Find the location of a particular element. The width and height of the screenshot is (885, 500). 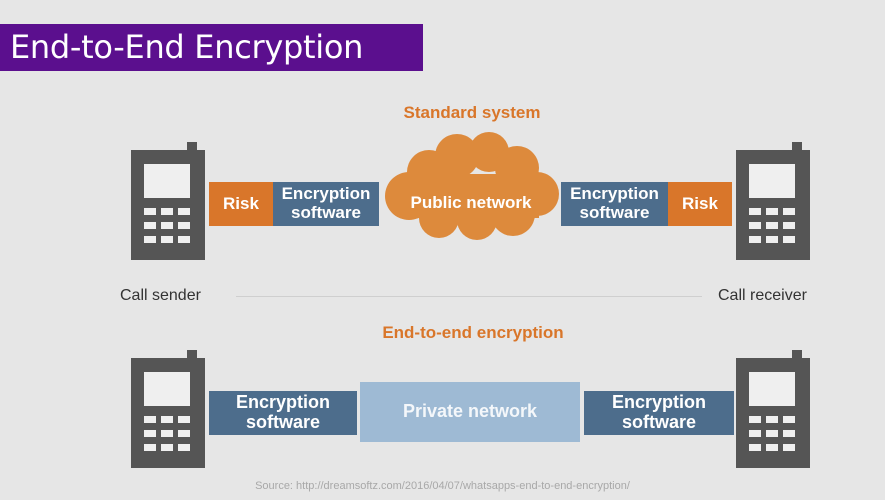

encryption-software-right: Encryption software is located at coordinates (614, 204).